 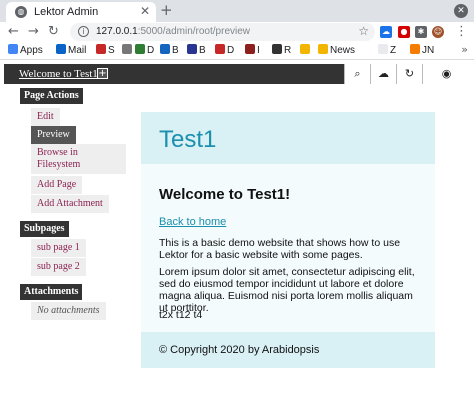 I want to click on bookmark-label: Mail, so click(x=77, y=50).